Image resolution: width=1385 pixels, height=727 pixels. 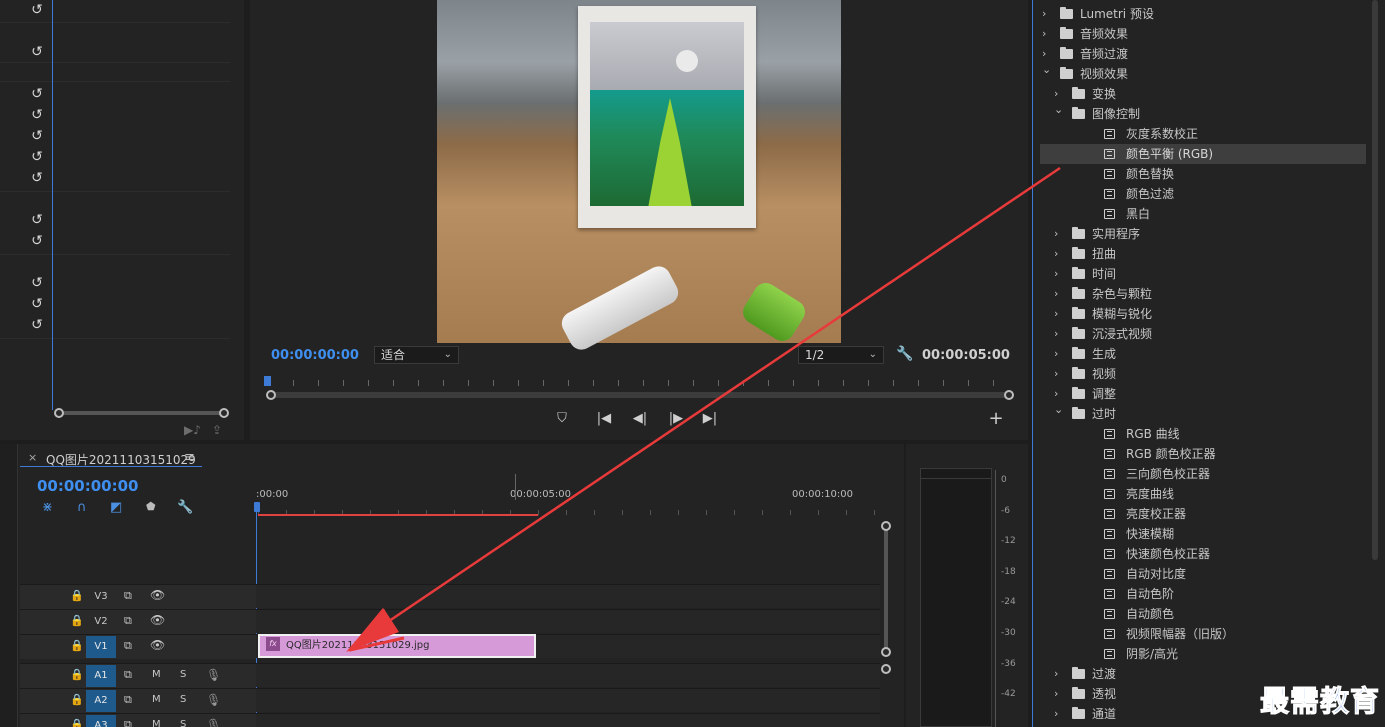 What do you see at coordinates (996, 419) in the screenshot?
I see `add-button-icon: +` at bounding box center [996, 419].